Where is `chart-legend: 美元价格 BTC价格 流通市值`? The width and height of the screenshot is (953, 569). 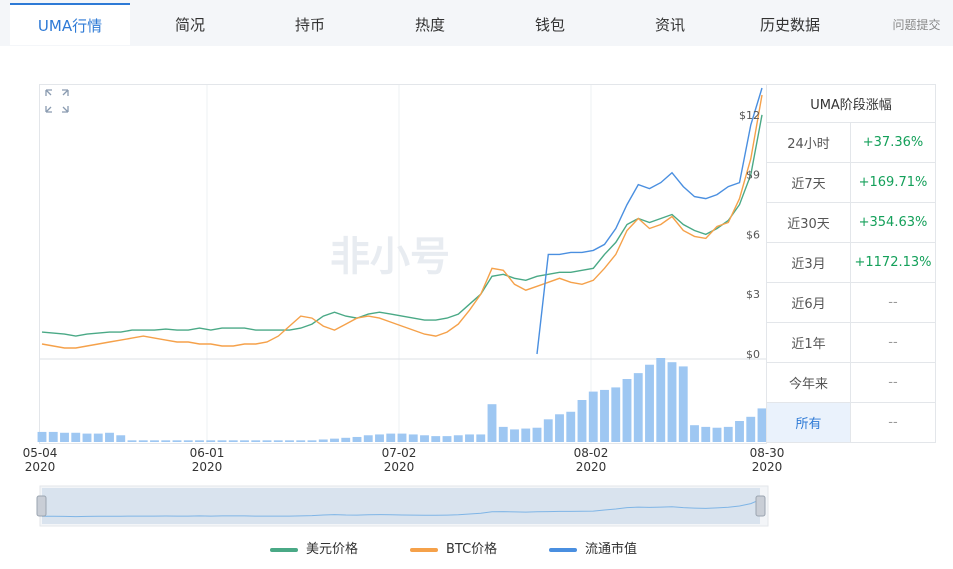 chart-legend: 美元价格 BTC价格 流通市值 is located at coordinates (476, 550).